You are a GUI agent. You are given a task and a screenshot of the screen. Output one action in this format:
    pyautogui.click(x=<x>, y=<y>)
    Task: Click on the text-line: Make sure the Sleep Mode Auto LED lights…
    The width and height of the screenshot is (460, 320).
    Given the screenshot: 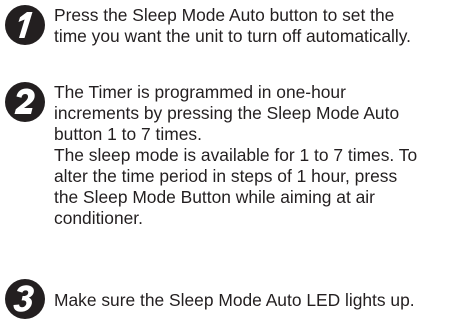 What is the action you would take?
    pyautogui.click(x=234, y=300)
    